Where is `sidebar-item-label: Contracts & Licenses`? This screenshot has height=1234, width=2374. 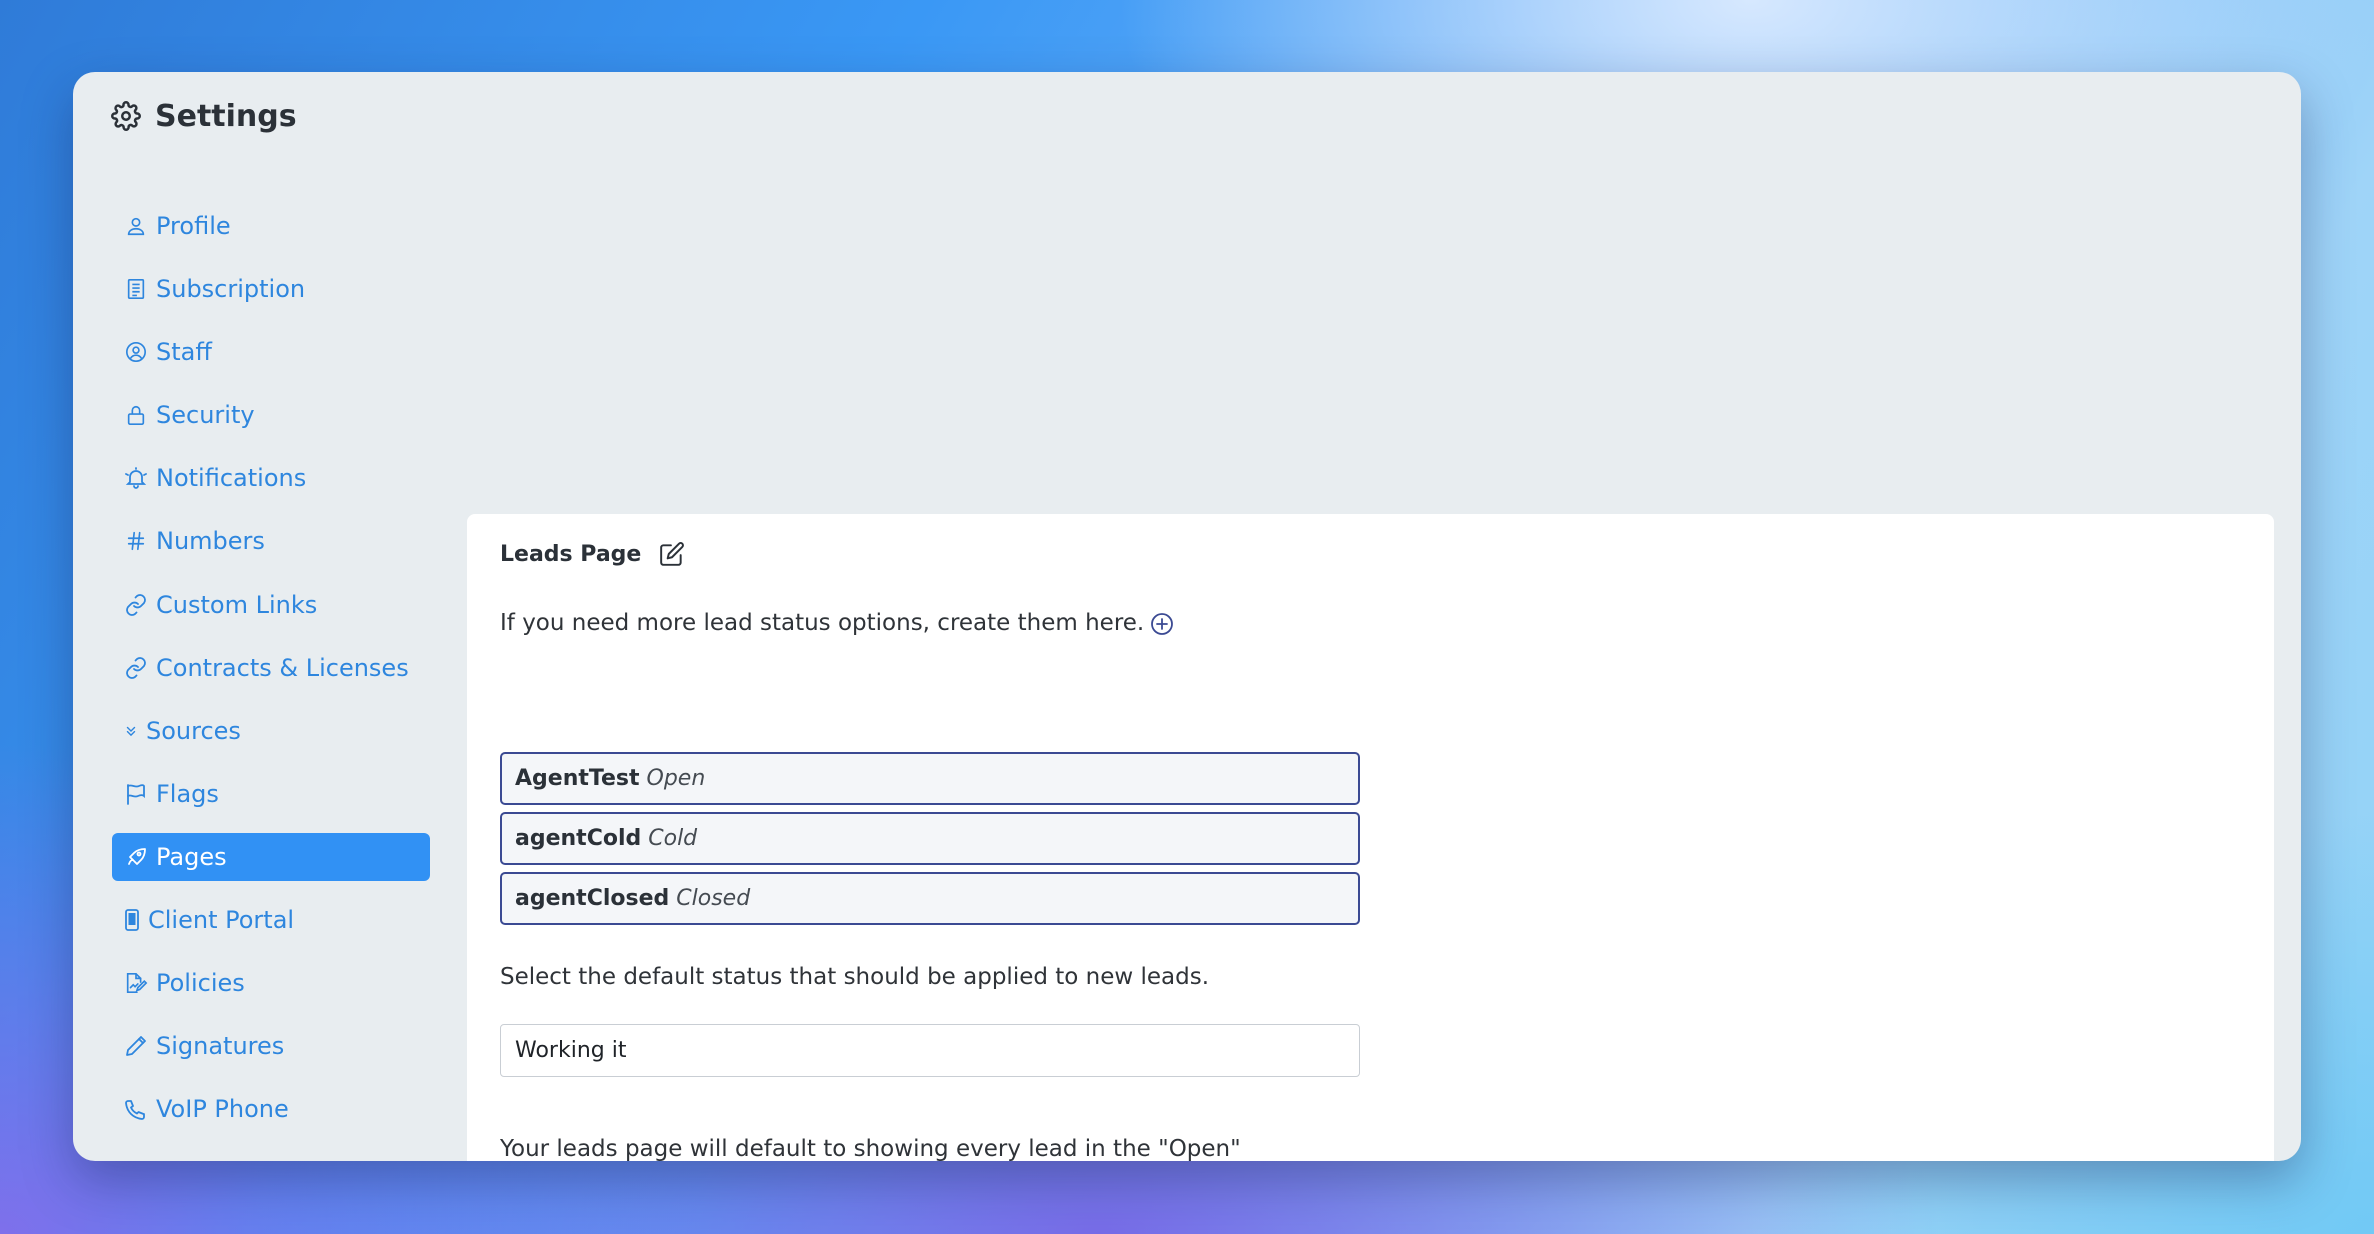
sidebar-item-label: Contracts & Licenses is located at coordinates (282, 667).